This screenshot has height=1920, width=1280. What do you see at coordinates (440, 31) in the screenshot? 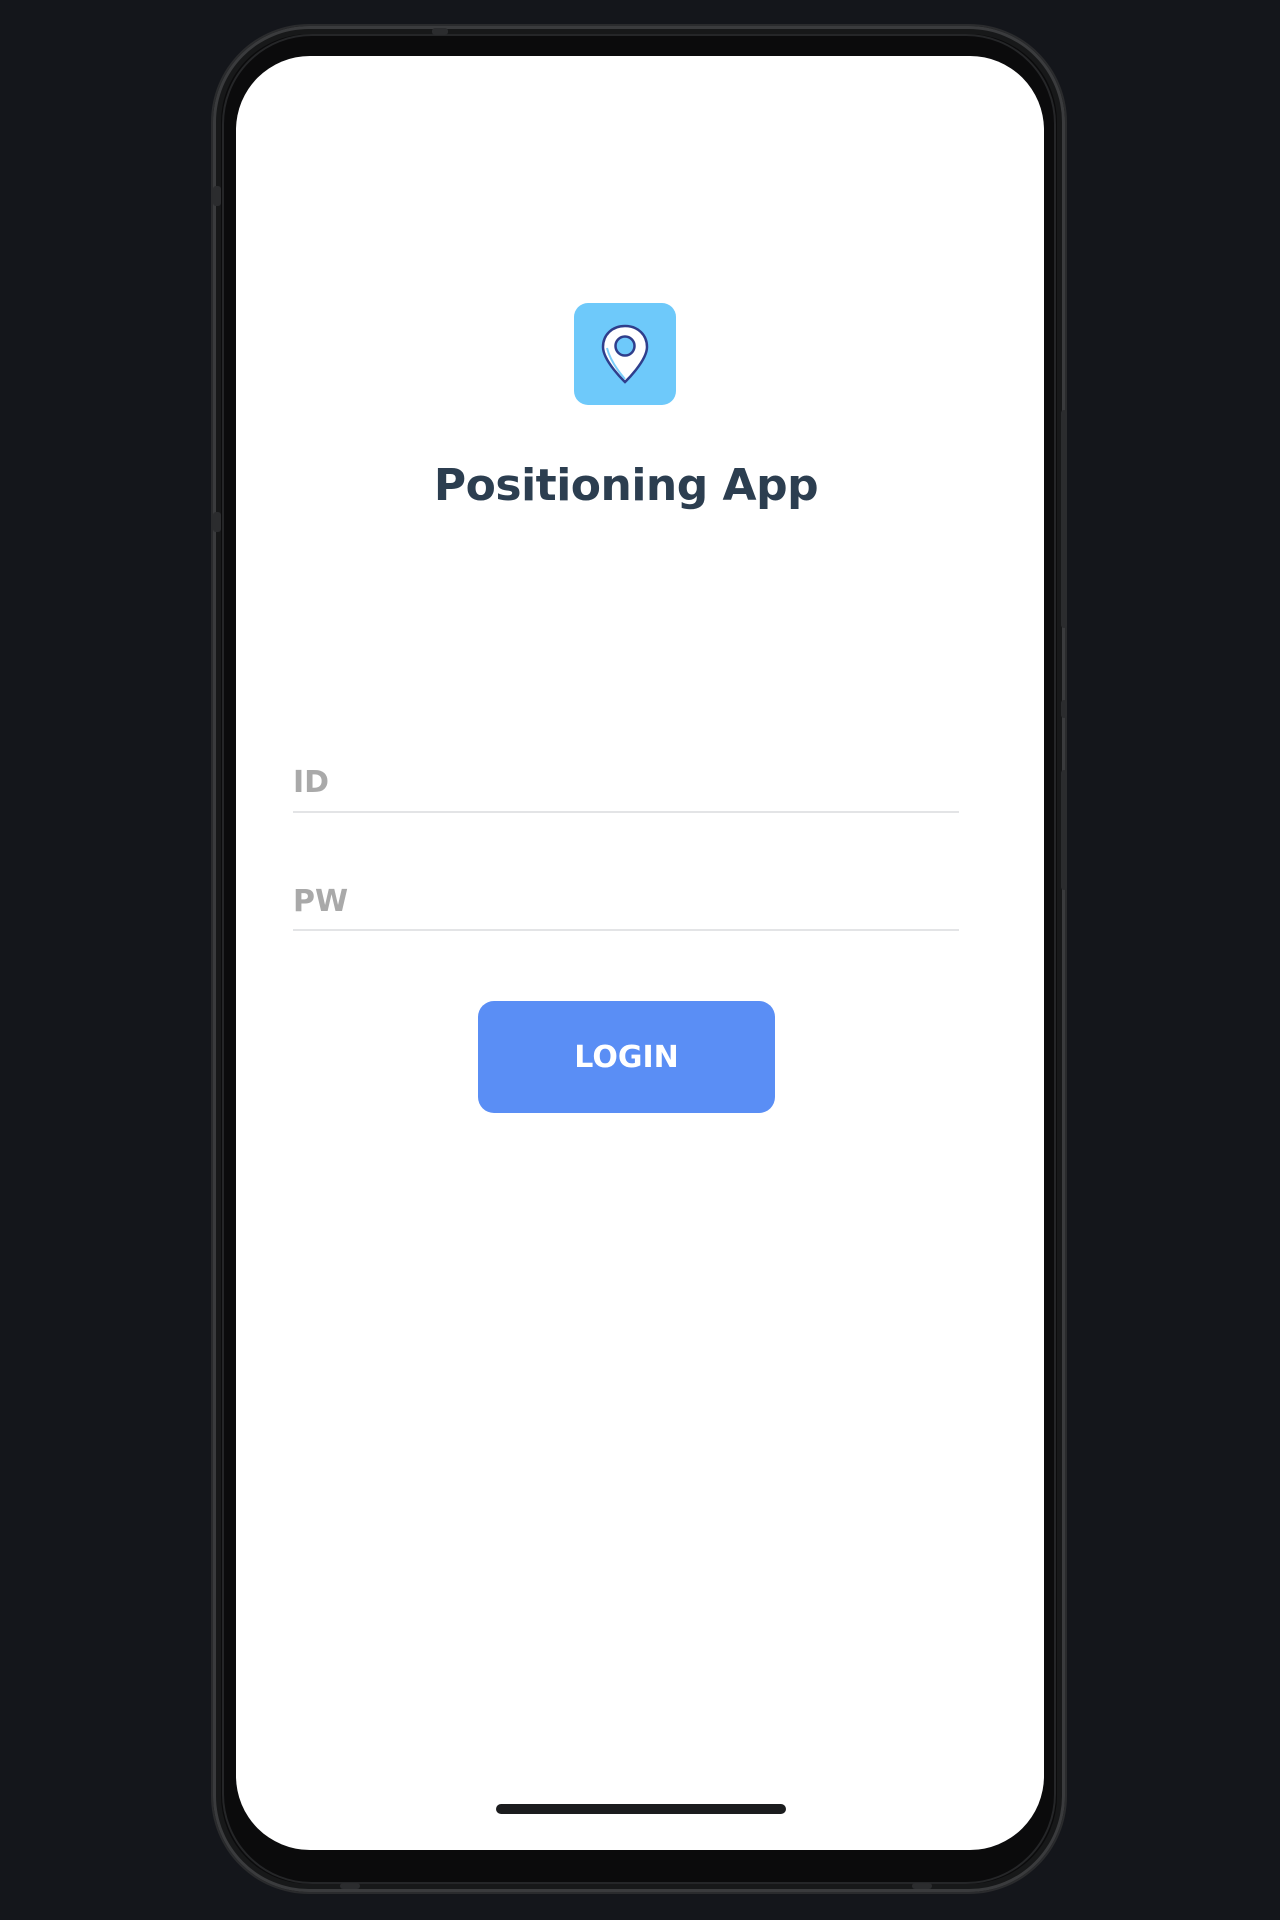
I see `phone-top-sensor` at bounding box center [440, 31].